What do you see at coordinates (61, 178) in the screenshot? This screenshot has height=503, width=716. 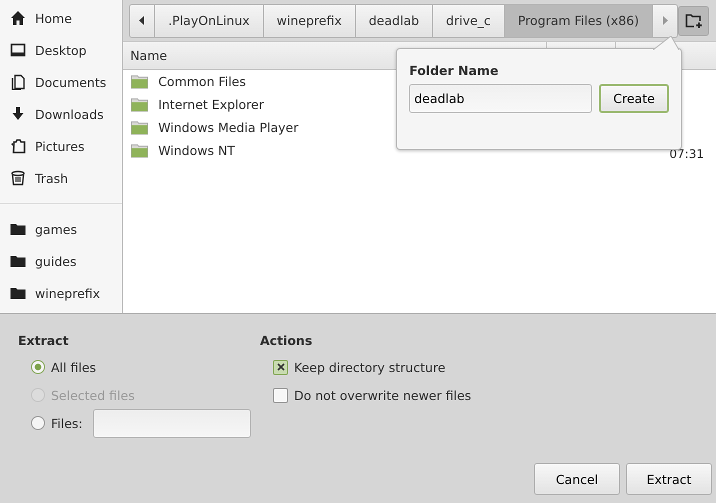 I see `sidebar-item: Trash` at bounding box center [61, 178].